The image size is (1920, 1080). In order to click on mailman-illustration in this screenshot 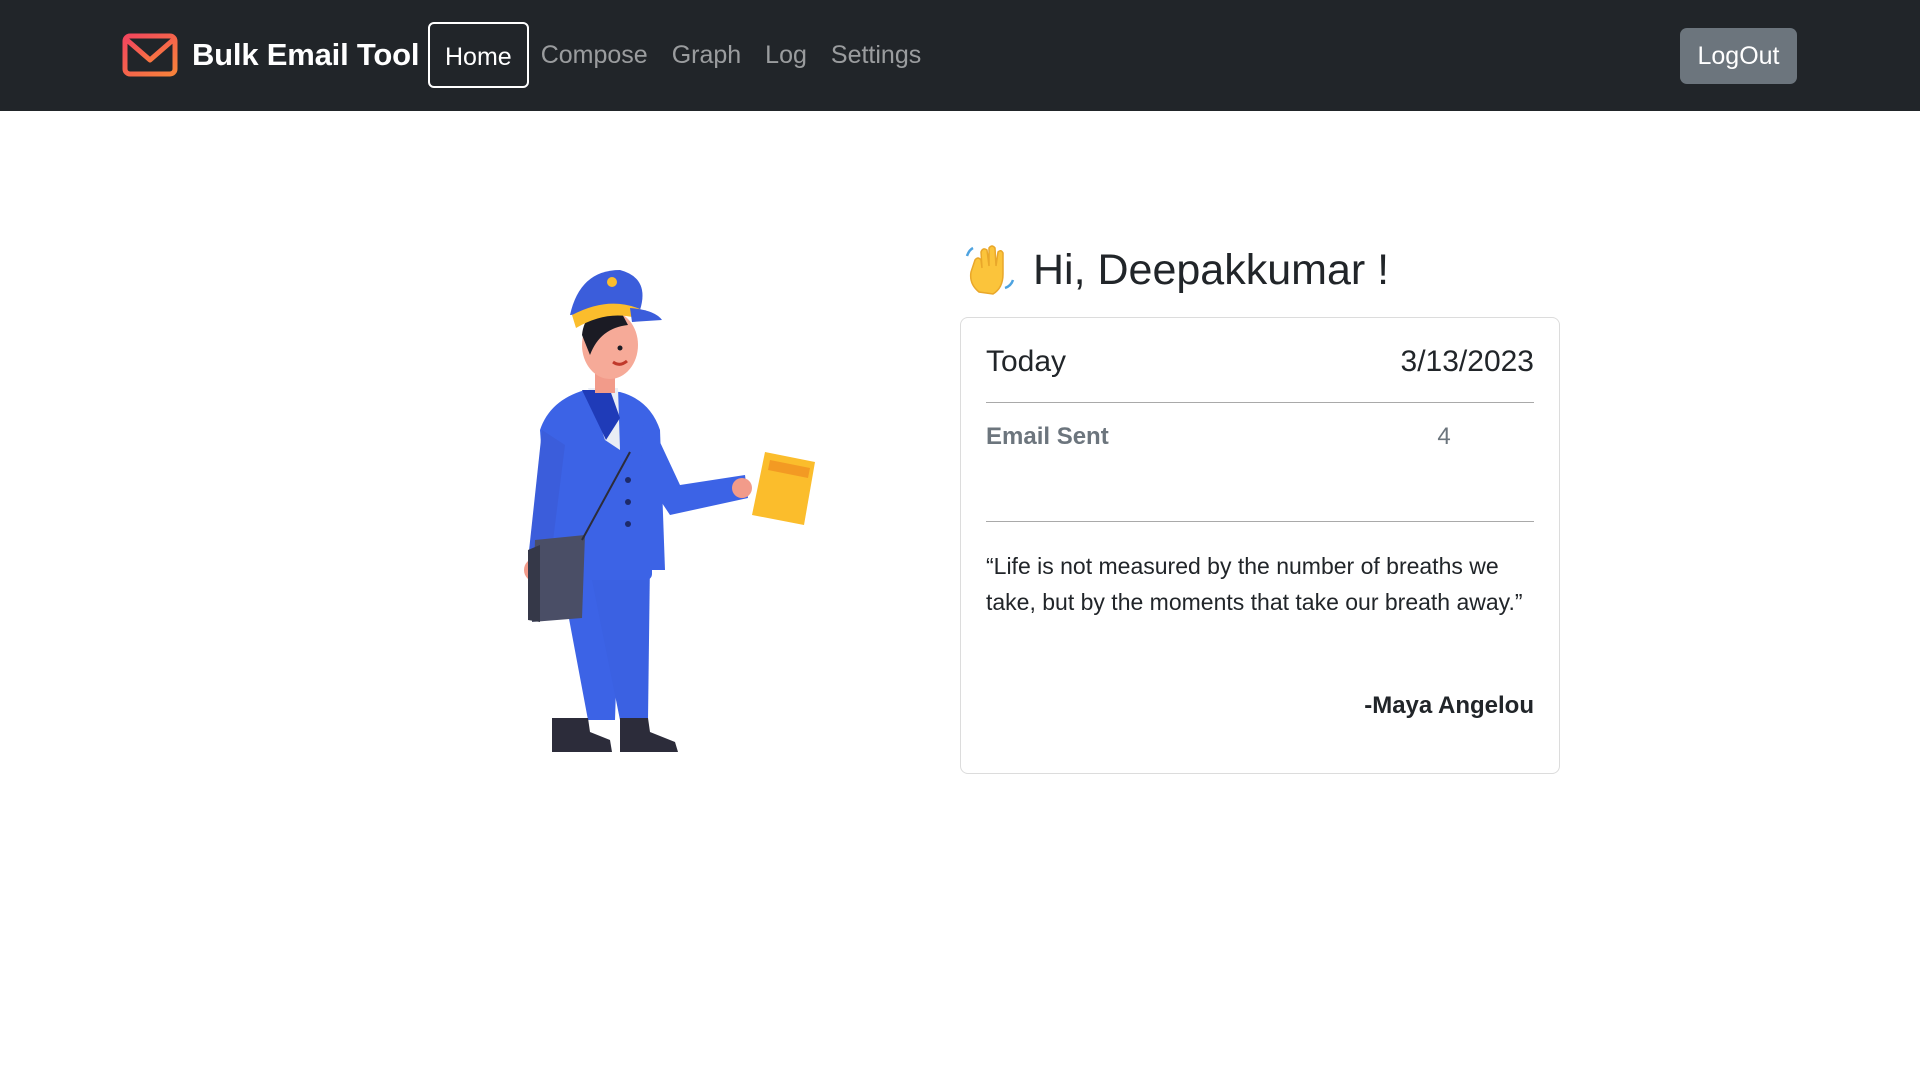, I will do `click(669, 511)`.